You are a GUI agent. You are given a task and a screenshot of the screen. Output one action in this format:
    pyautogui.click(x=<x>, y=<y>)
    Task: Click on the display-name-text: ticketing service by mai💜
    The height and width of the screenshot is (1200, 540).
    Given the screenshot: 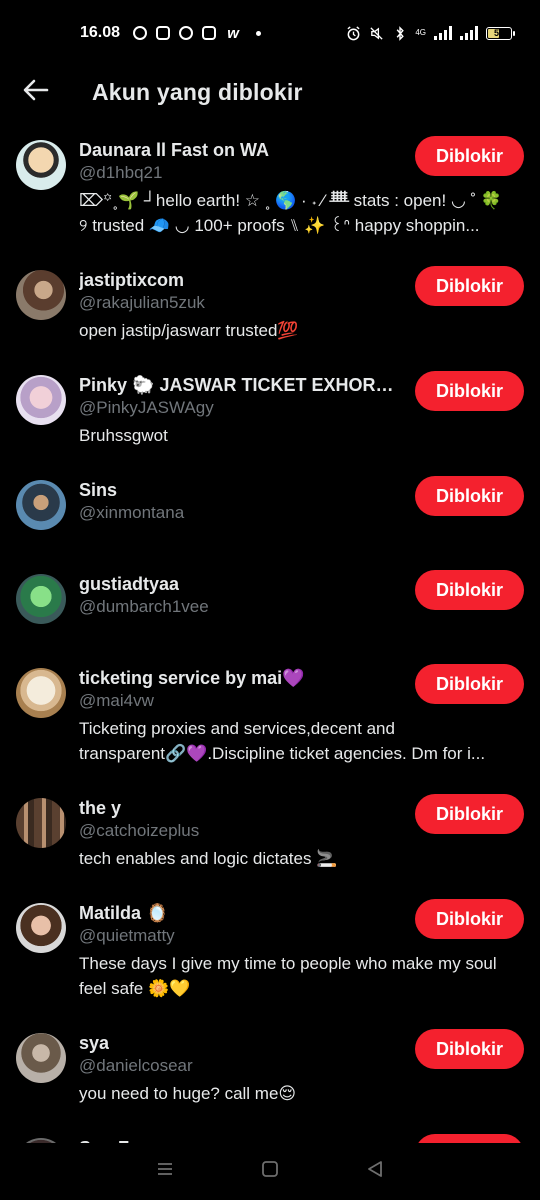 What is the action you would take?
    pyautogui.click(x=192, y=677)
    